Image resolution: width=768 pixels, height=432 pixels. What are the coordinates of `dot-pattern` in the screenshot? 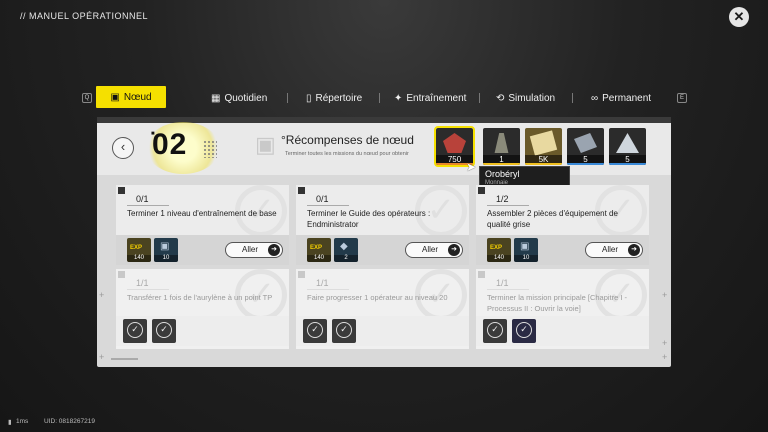 It's located at (210, 149).